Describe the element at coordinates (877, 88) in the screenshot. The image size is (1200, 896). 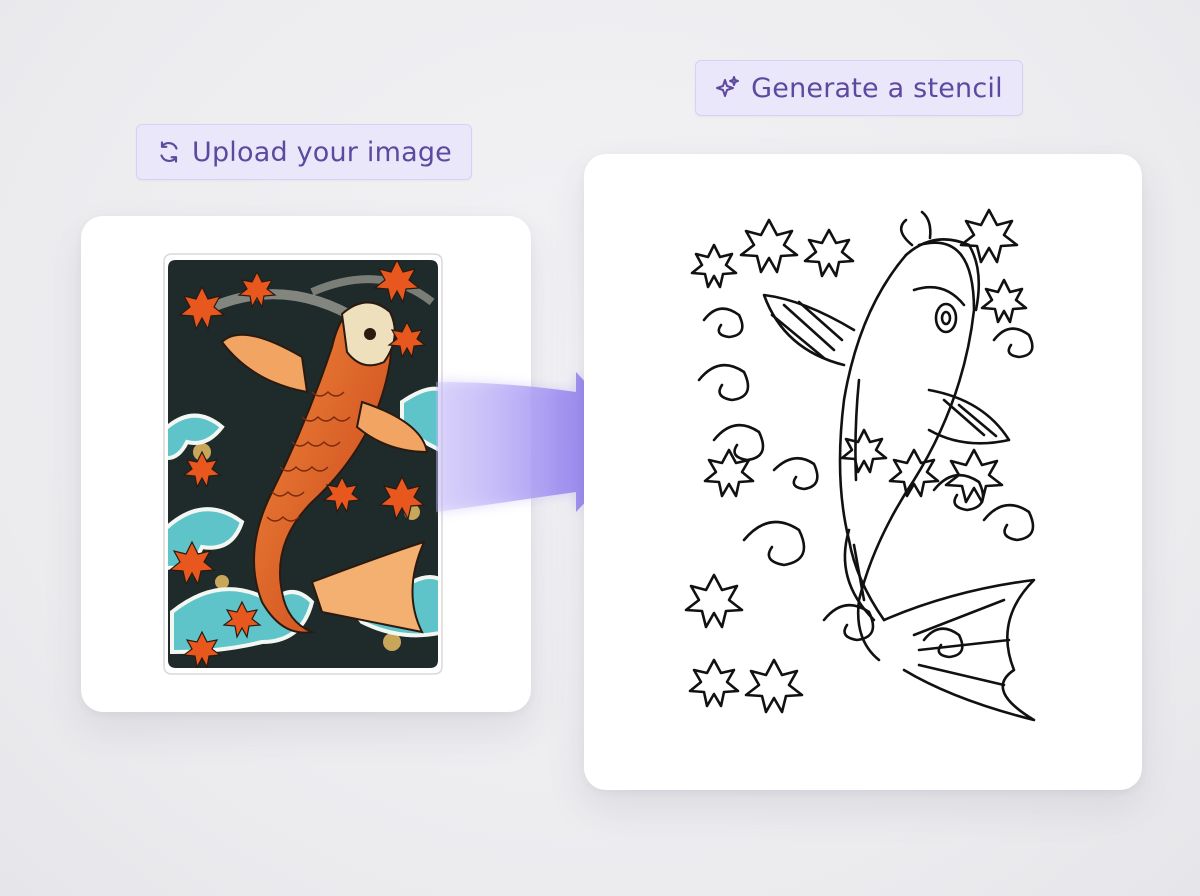
I see `generate-label: Generate a stencil` at that location.